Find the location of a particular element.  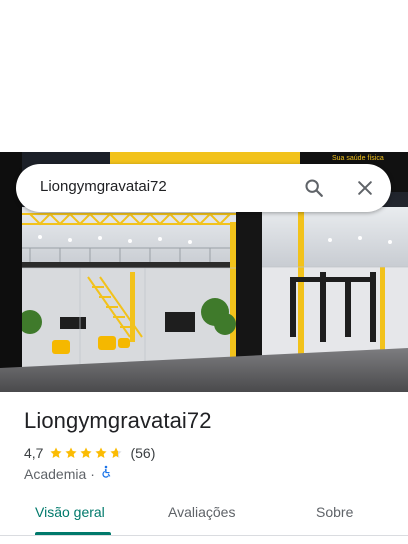

category-label: Academia is located at coordinates (55, 473).